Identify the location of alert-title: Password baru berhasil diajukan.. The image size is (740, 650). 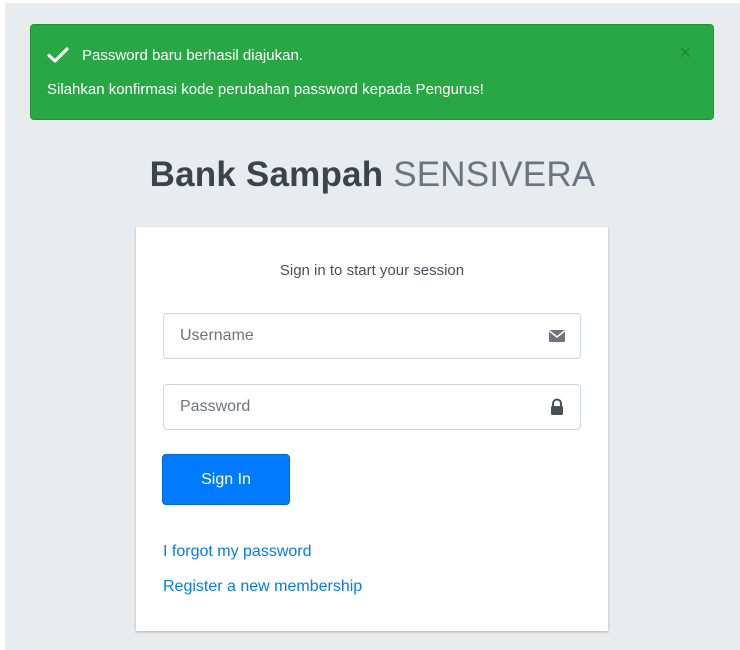
(192, 55).